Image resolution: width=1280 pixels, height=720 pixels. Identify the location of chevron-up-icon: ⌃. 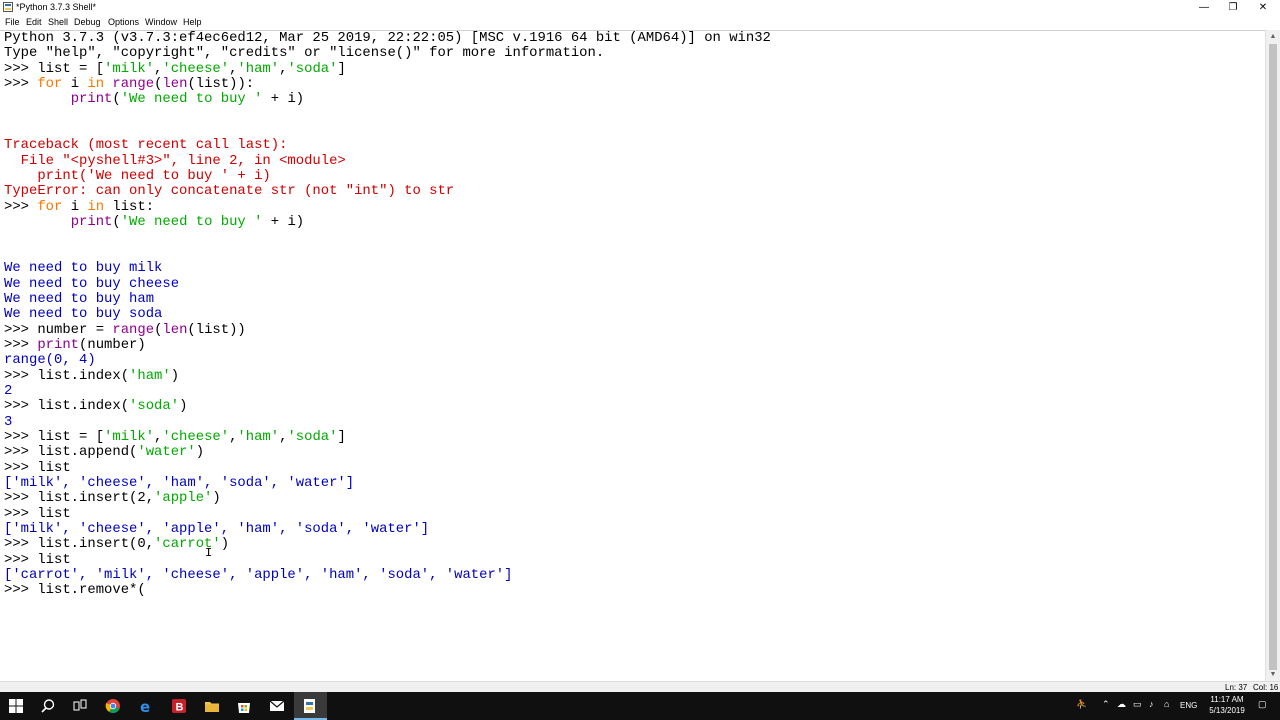
(1106, 704).